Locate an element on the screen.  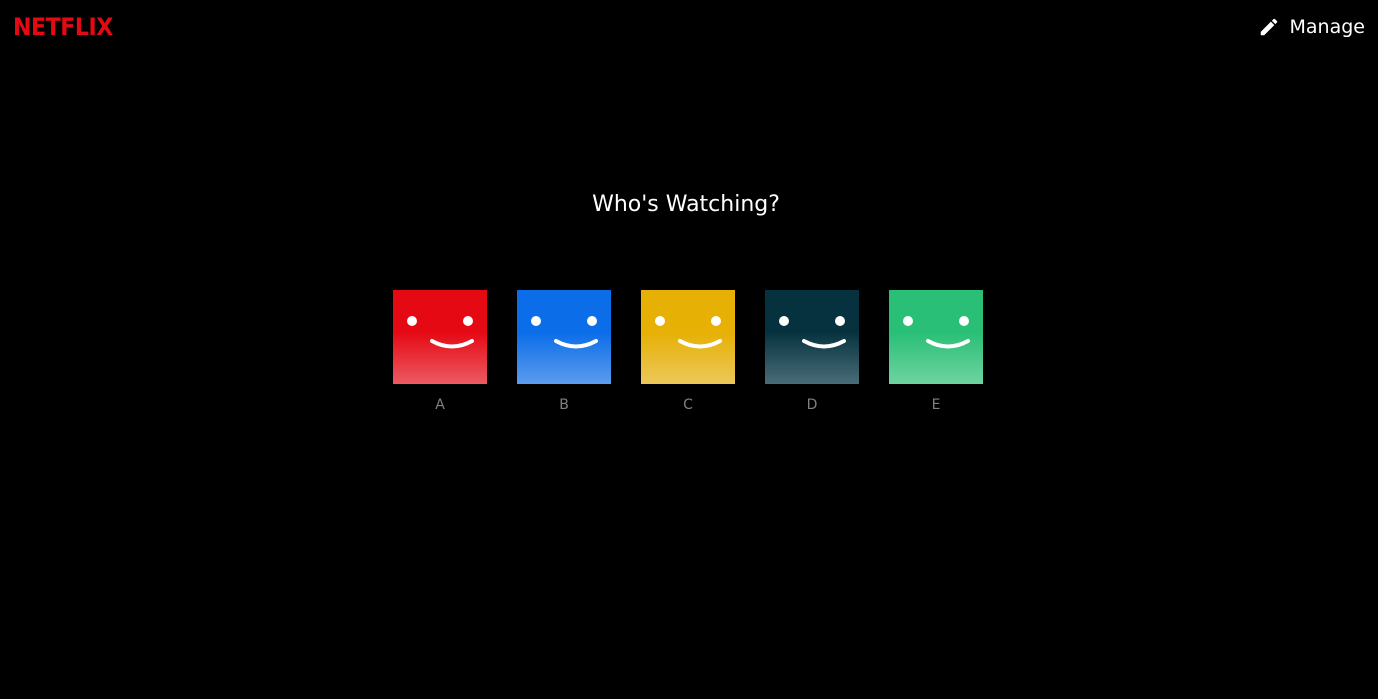
profile-name: B is located at coordinates (564, 405).